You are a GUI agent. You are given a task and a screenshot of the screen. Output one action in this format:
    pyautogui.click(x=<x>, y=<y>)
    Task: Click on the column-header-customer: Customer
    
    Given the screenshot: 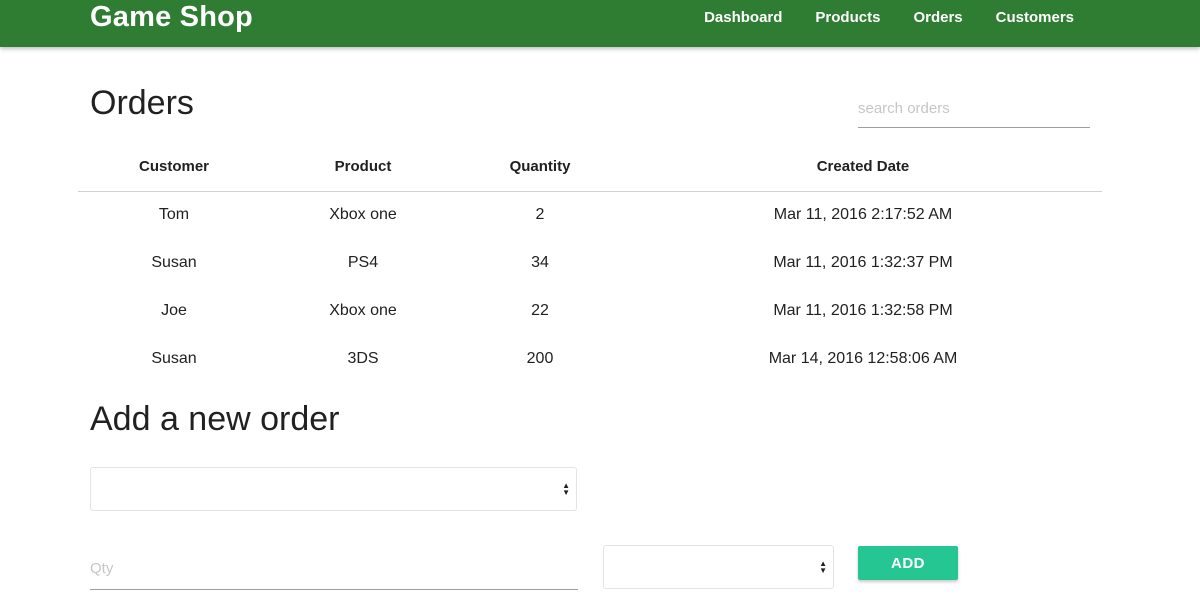 What is the action you would take?
    pyautogui.click(x=174, y=167)
    